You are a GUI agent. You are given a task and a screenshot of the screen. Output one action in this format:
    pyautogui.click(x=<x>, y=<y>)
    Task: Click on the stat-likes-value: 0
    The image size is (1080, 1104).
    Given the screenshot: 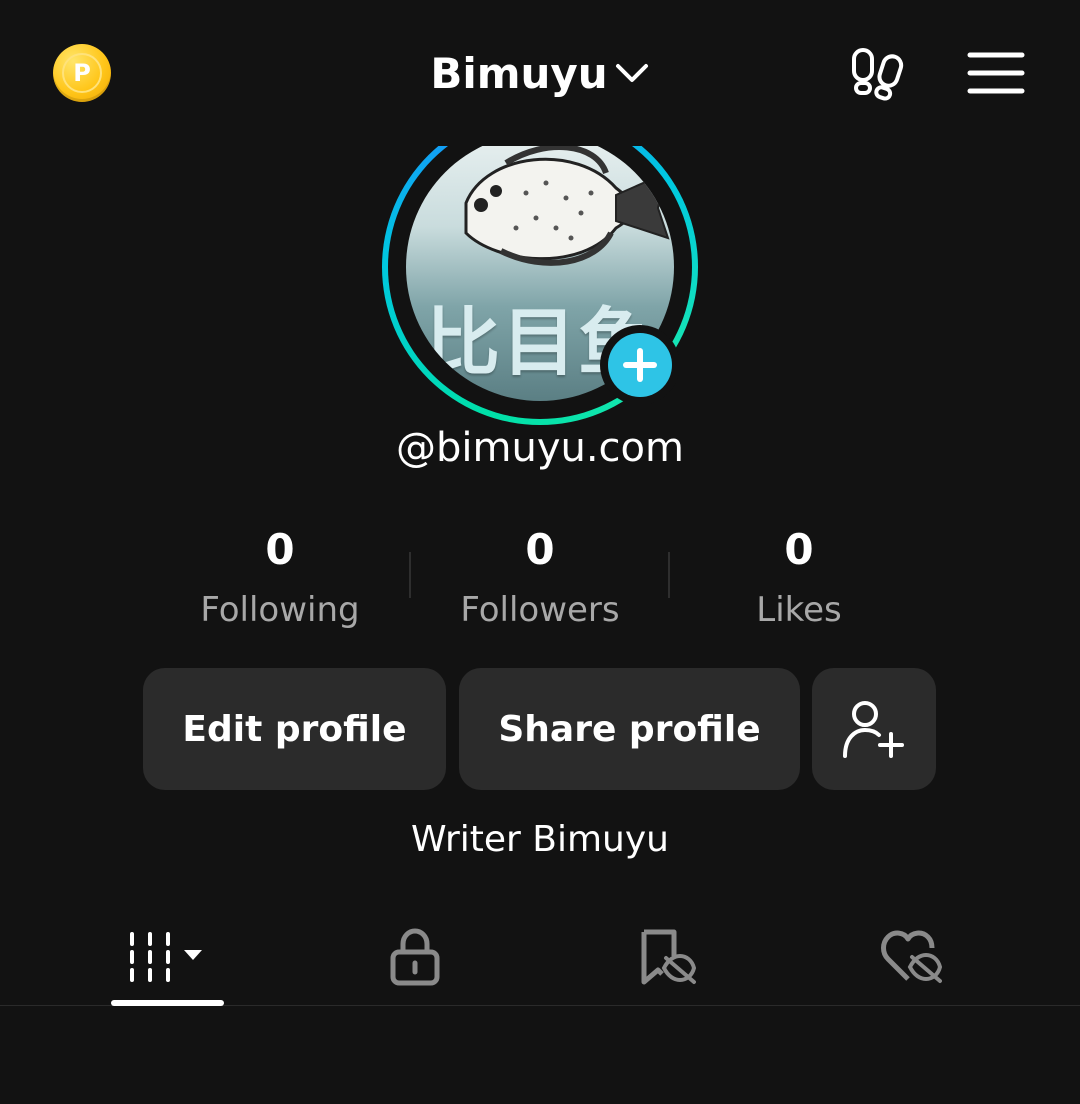 What is the action you would take?
    pyautogui.click(x=799, y=549)
    